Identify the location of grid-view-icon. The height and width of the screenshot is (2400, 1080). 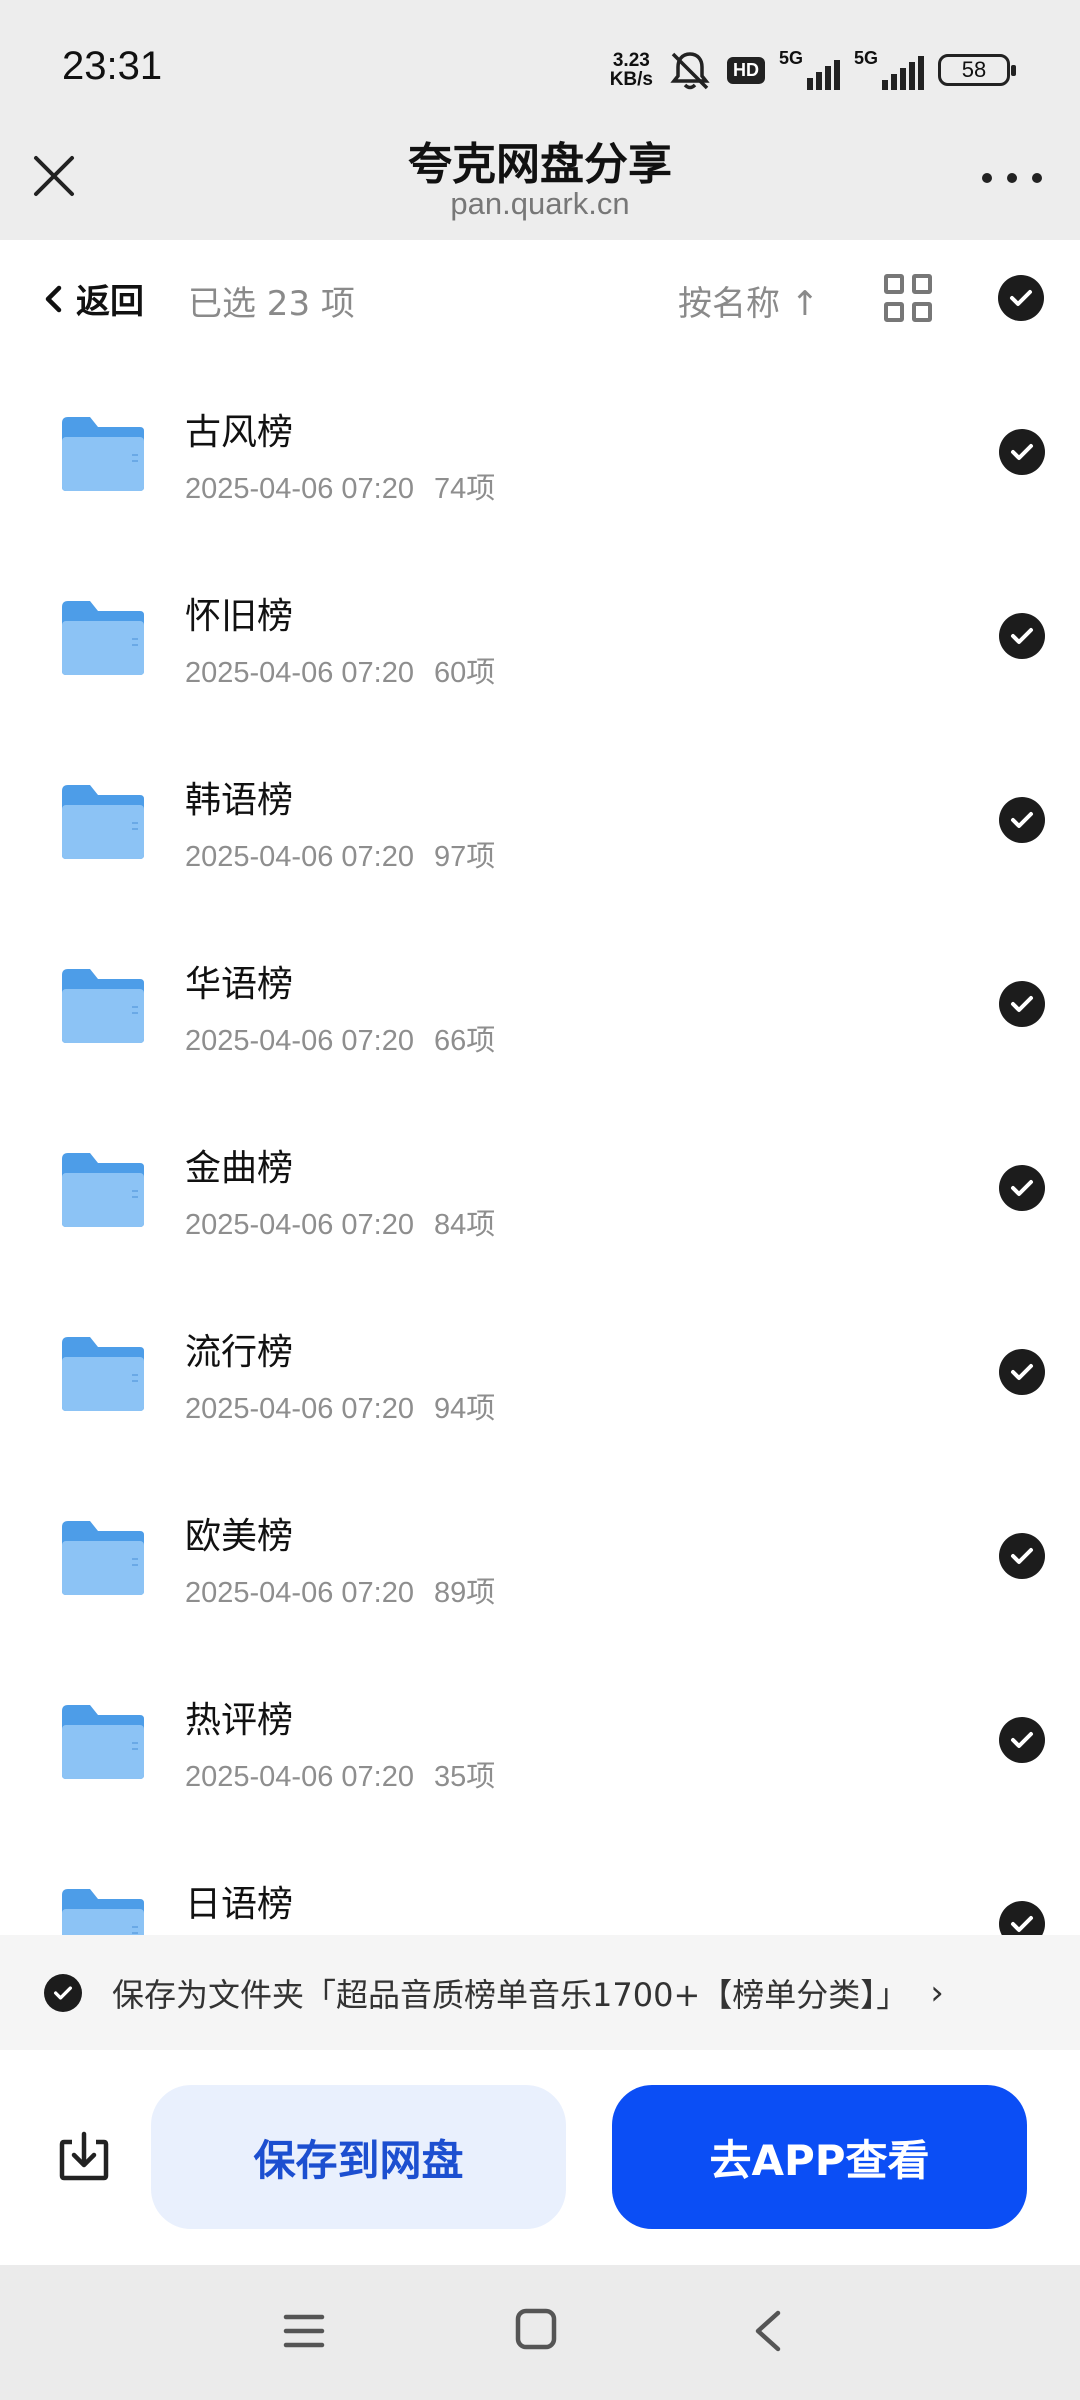
(908, 298).